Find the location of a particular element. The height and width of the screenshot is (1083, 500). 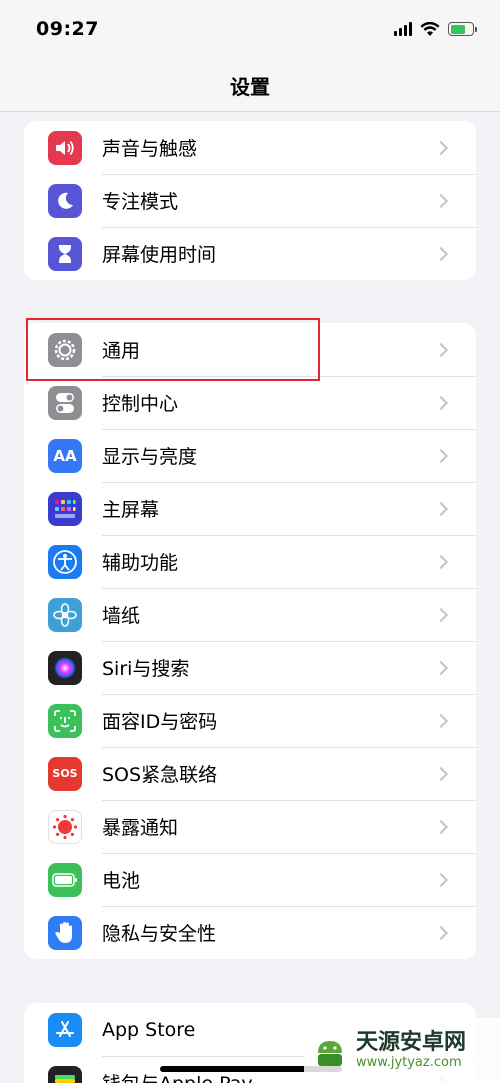

settings-row-emergency-sos: SOS SOS紧急联络 is located at coordinates (250, 773).